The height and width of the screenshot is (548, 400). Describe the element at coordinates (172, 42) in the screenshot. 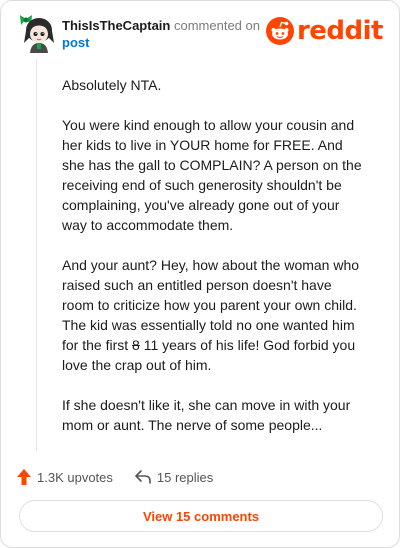

I see `post-link: post` at that location.